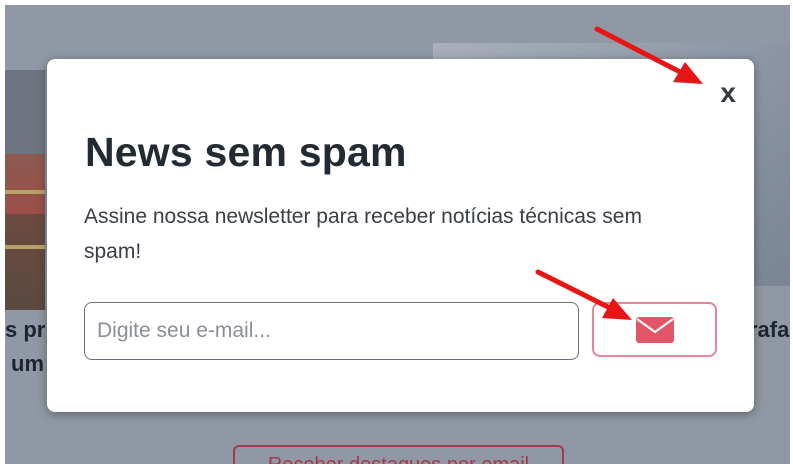 The width and height of the screenshot is (793, 464). I want to click on background-article-image-left, so click(25, 190).